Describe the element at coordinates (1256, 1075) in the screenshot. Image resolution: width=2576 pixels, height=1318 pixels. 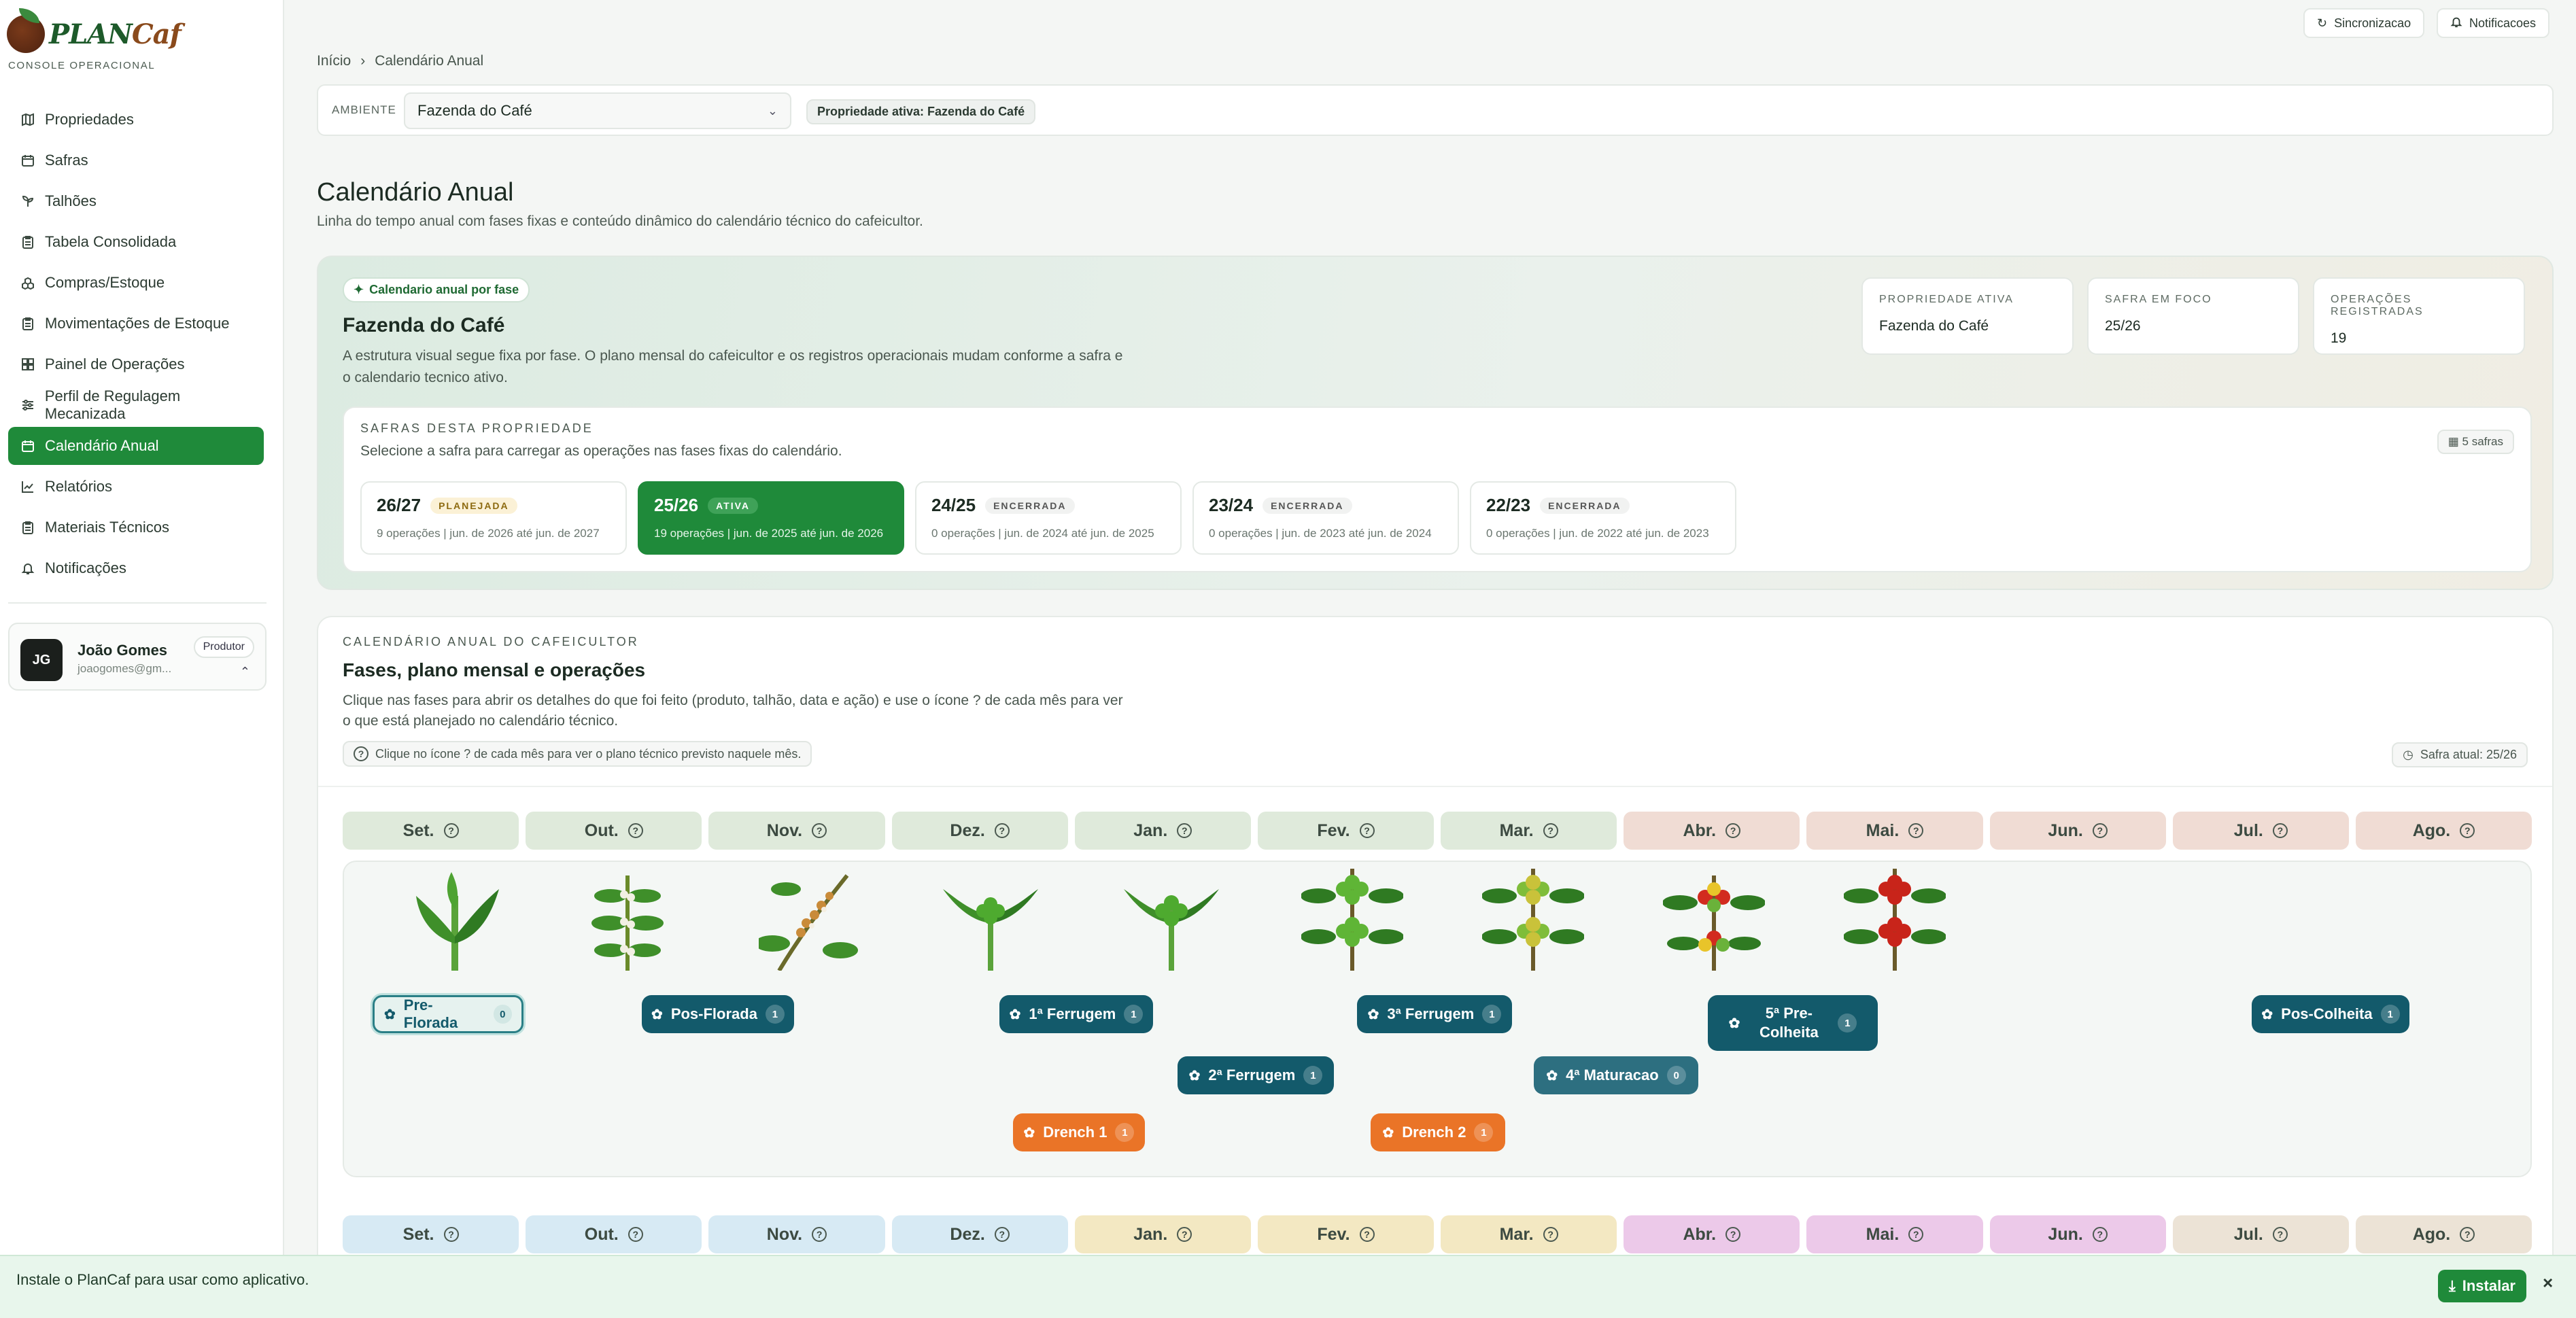
I see `phase-2-ferrugem: ✿ 2ª Ferrugem 1` at that location.